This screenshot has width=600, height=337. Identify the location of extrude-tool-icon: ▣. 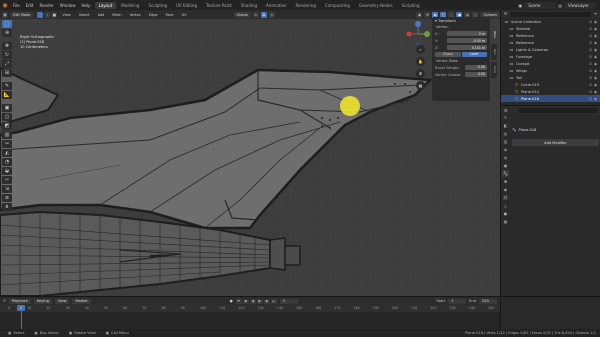
(7, 108).